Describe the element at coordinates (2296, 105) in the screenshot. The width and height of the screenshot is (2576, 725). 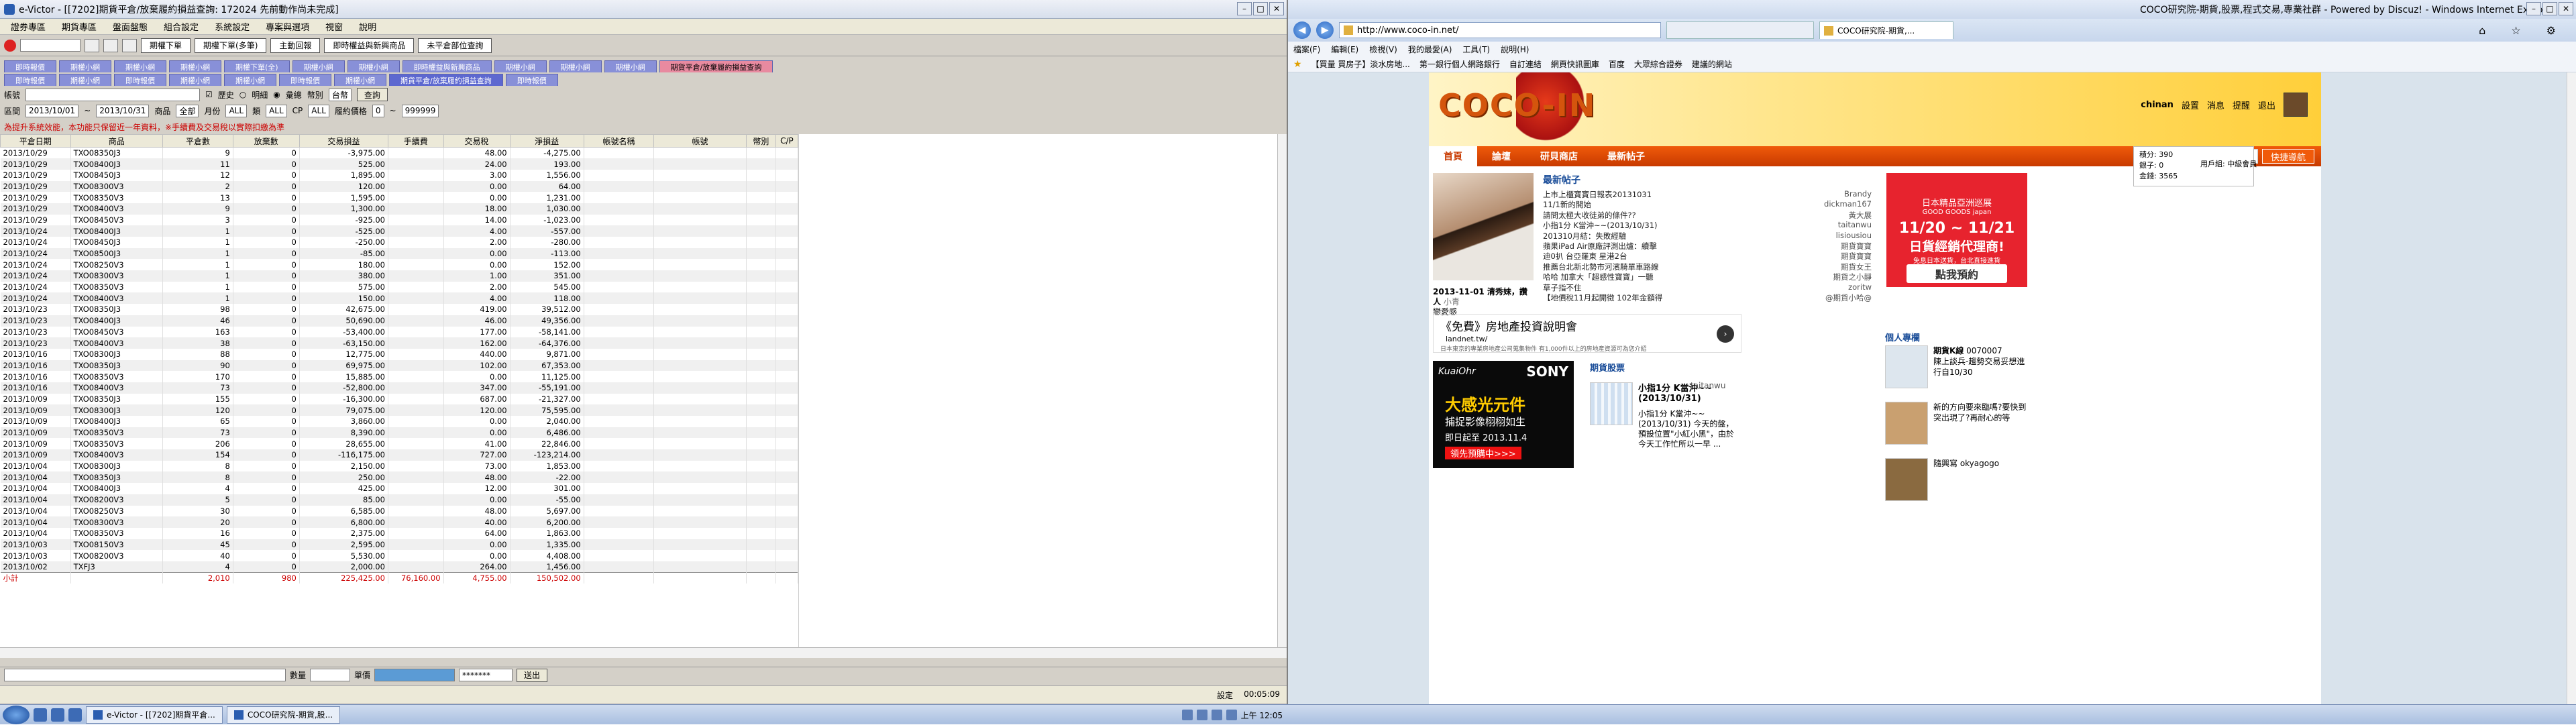
I see `avatar` at that location.